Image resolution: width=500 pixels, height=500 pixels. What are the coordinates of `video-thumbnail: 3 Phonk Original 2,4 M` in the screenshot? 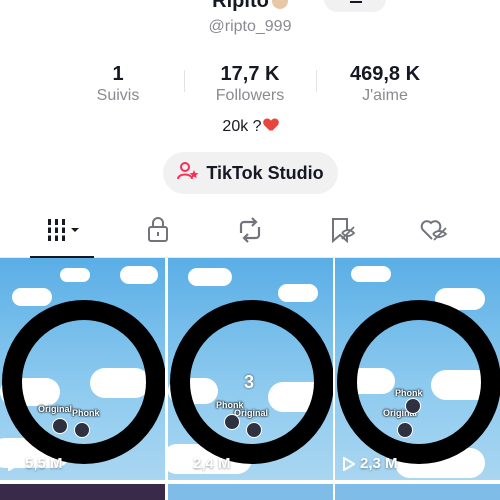 It's located at (250, 369).